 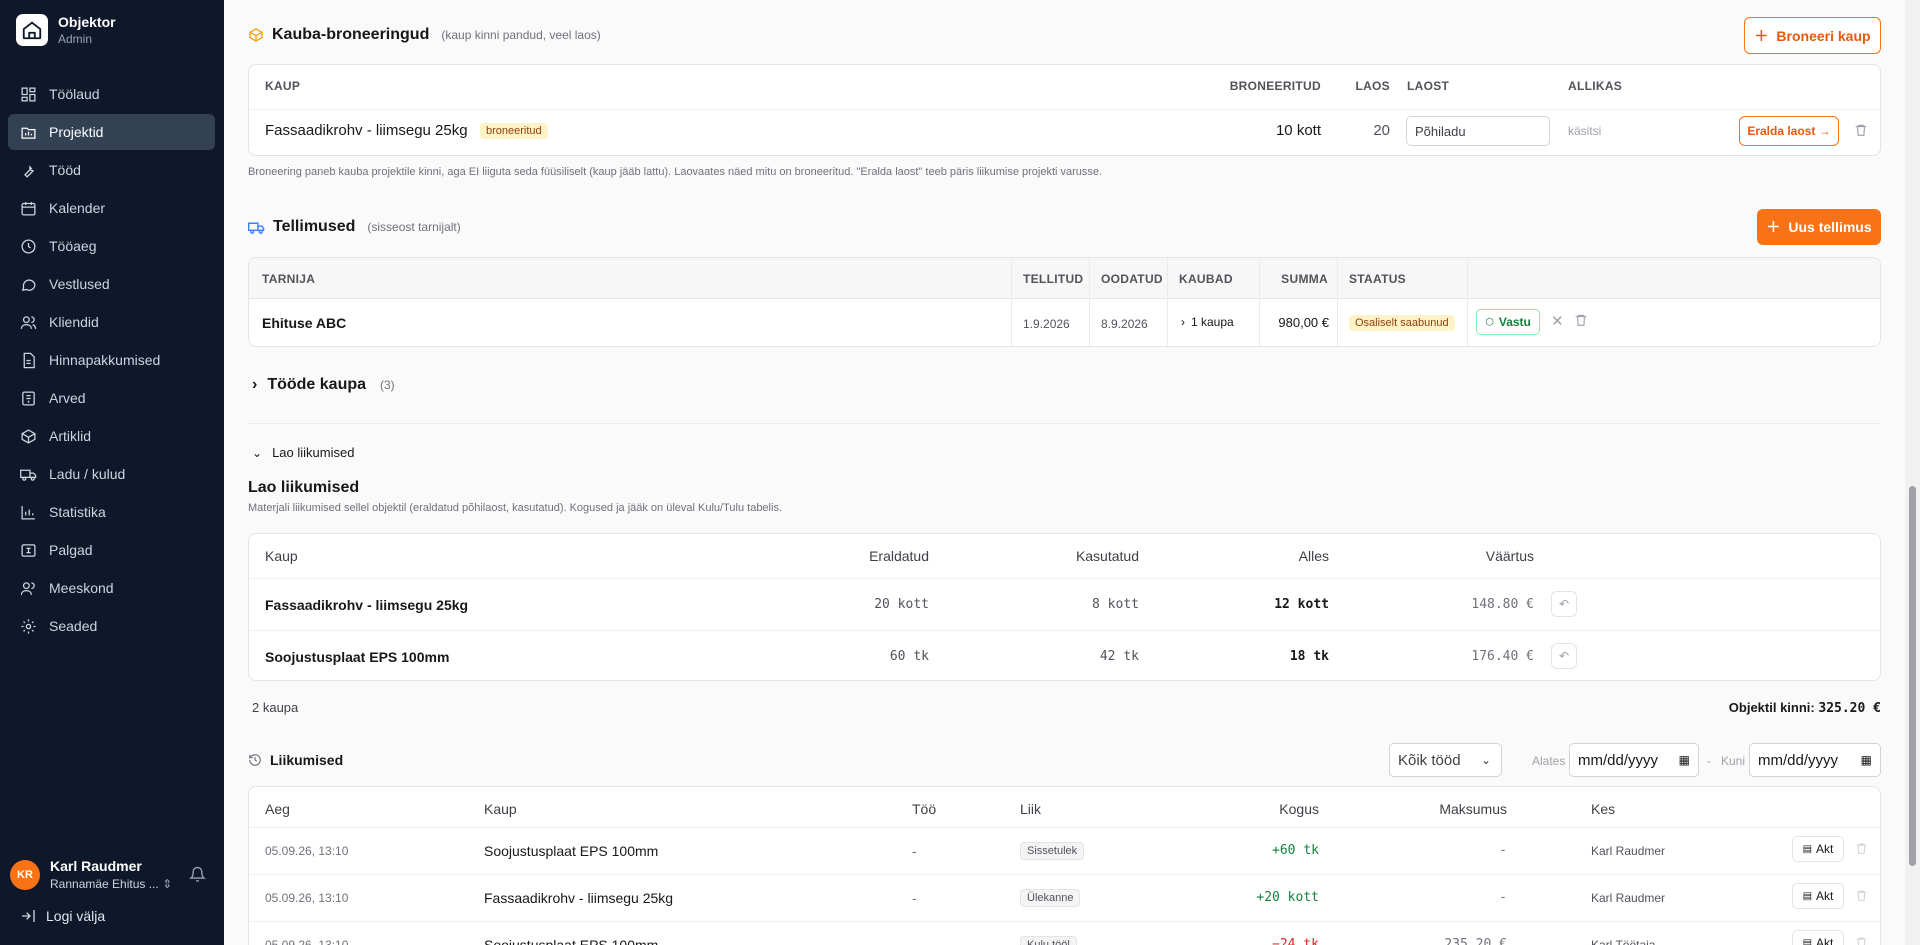 What do you see at coordinates (1381, 130) in the screenshot?
I see `reservation-stock: 20` at bounding box center [1381, 130].